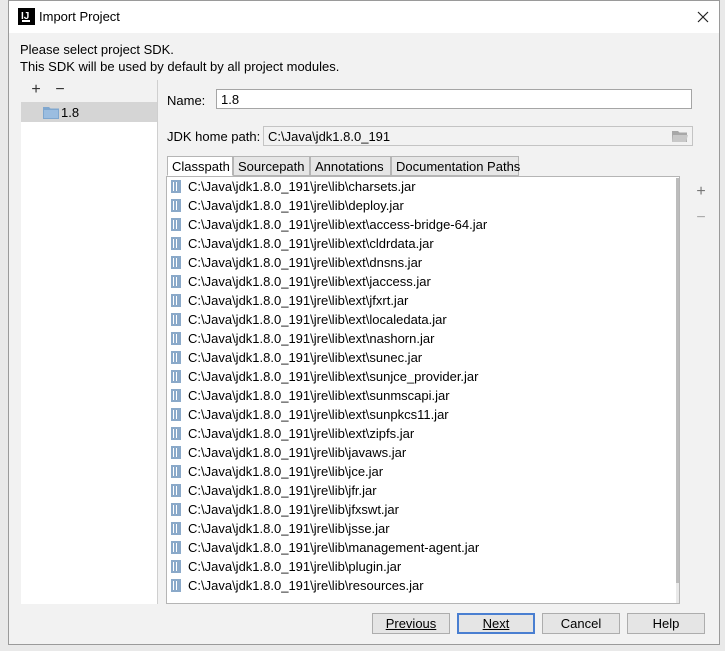 This screenshot has width=725, height=651. What do you see at coordinates (677, 380) in the screenshot?
I see `scroll-thumb` at bounding box center [677, 380].